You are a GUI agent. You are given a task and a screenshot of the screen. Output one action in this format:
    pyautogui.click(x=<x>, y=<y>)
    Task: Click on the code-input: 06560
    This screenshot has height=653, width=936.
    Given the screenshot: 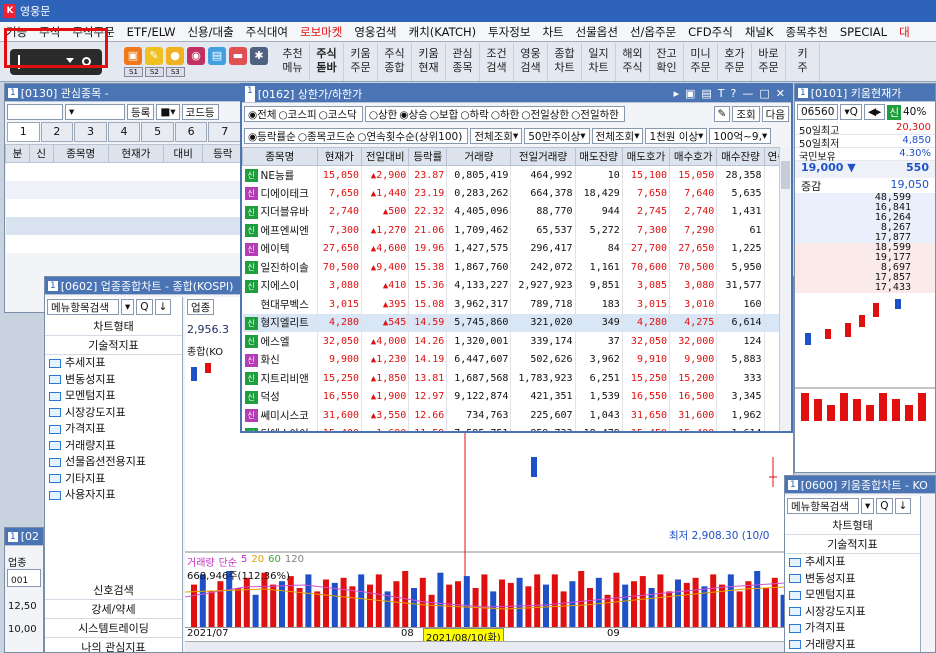 What is the action you would take?
    pyautogui.click(x=818, y=112)
    